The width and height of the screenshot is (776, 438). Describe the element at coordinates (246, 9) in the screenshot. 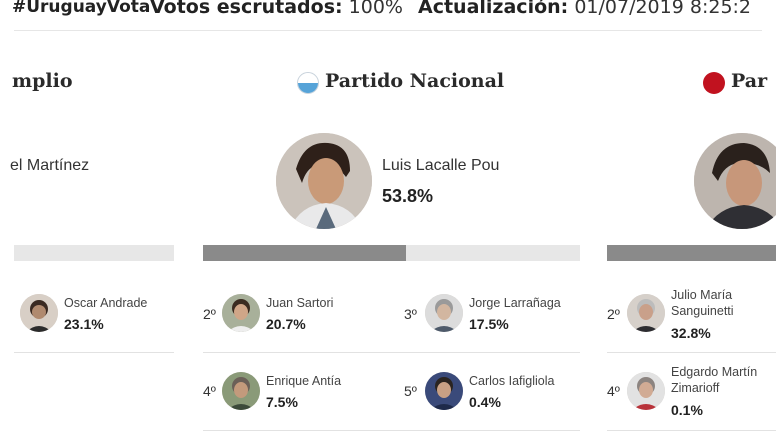

I see `votes-label: Votos escrutados:` at that location.